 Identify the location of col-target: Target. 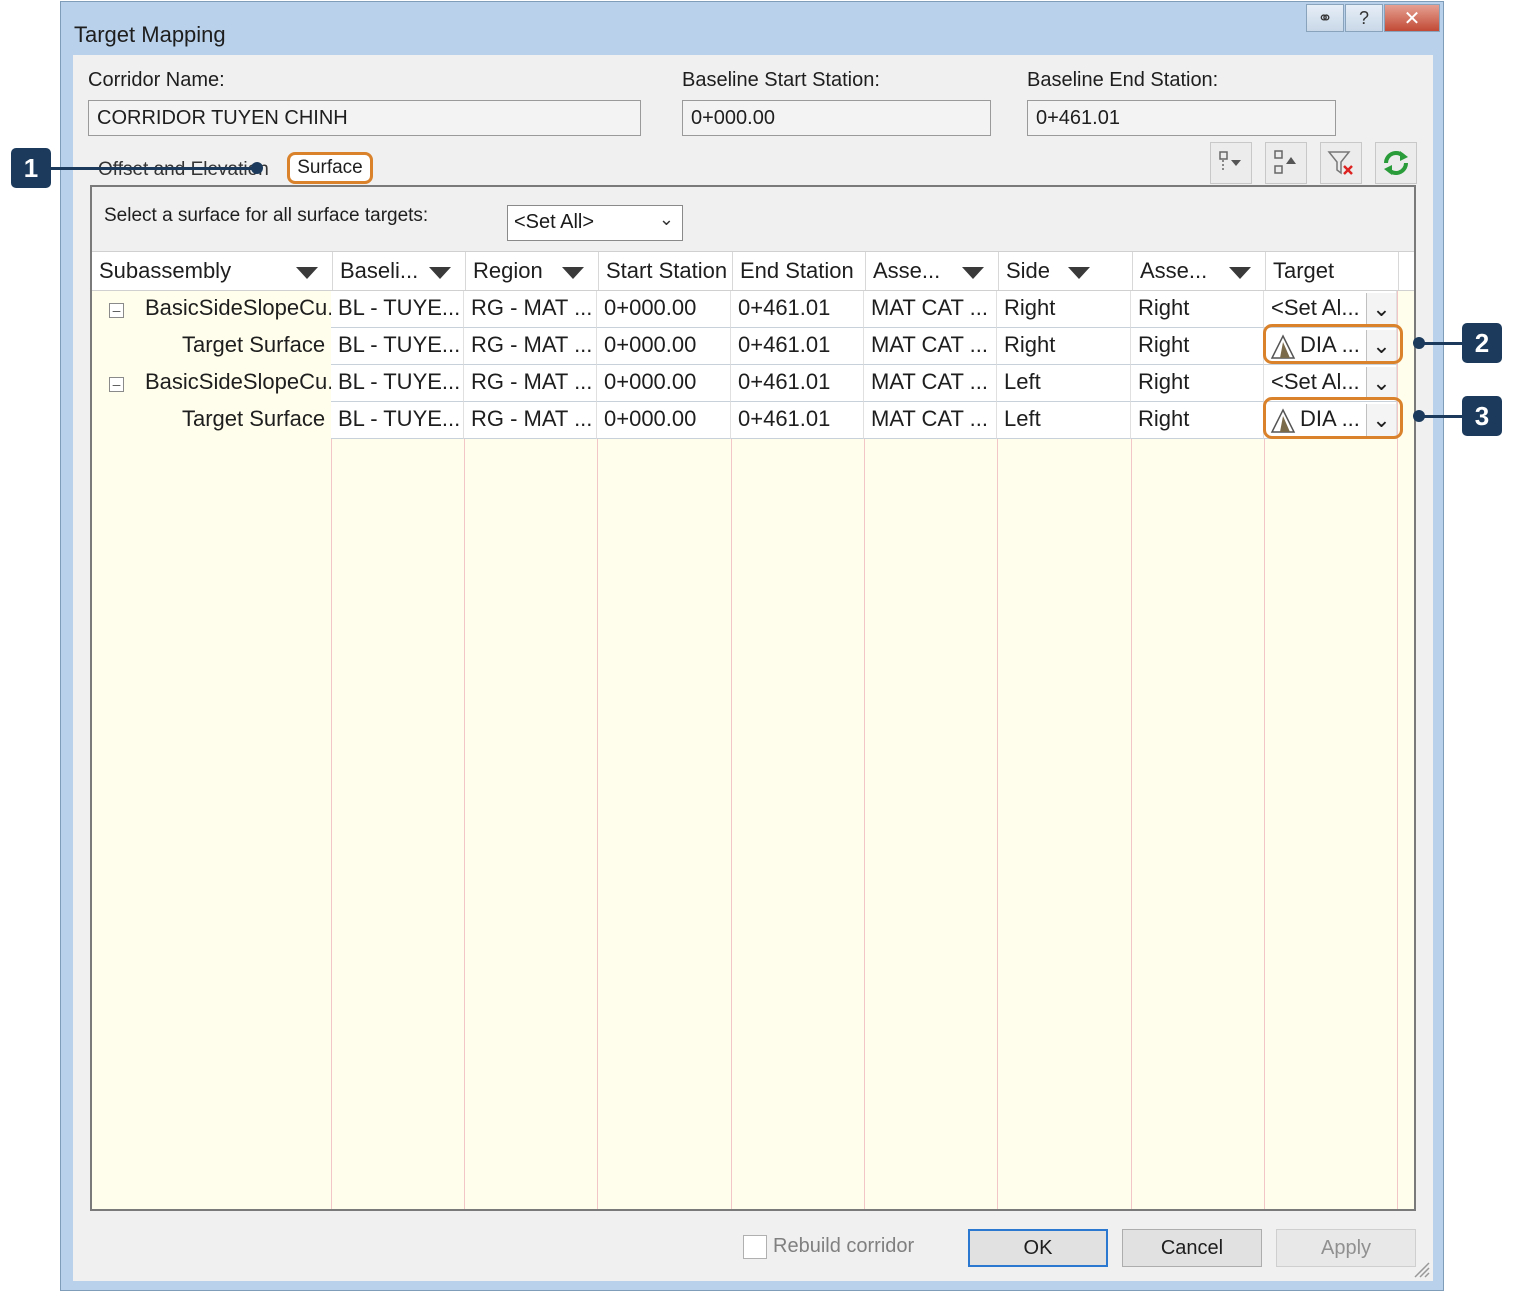
(1332, 271).